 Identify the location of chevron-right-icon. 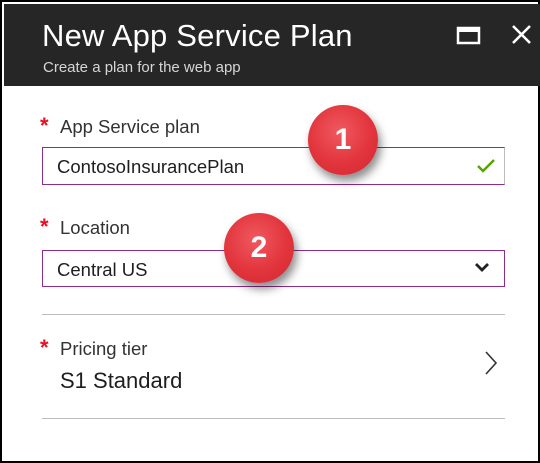
(491, 363).